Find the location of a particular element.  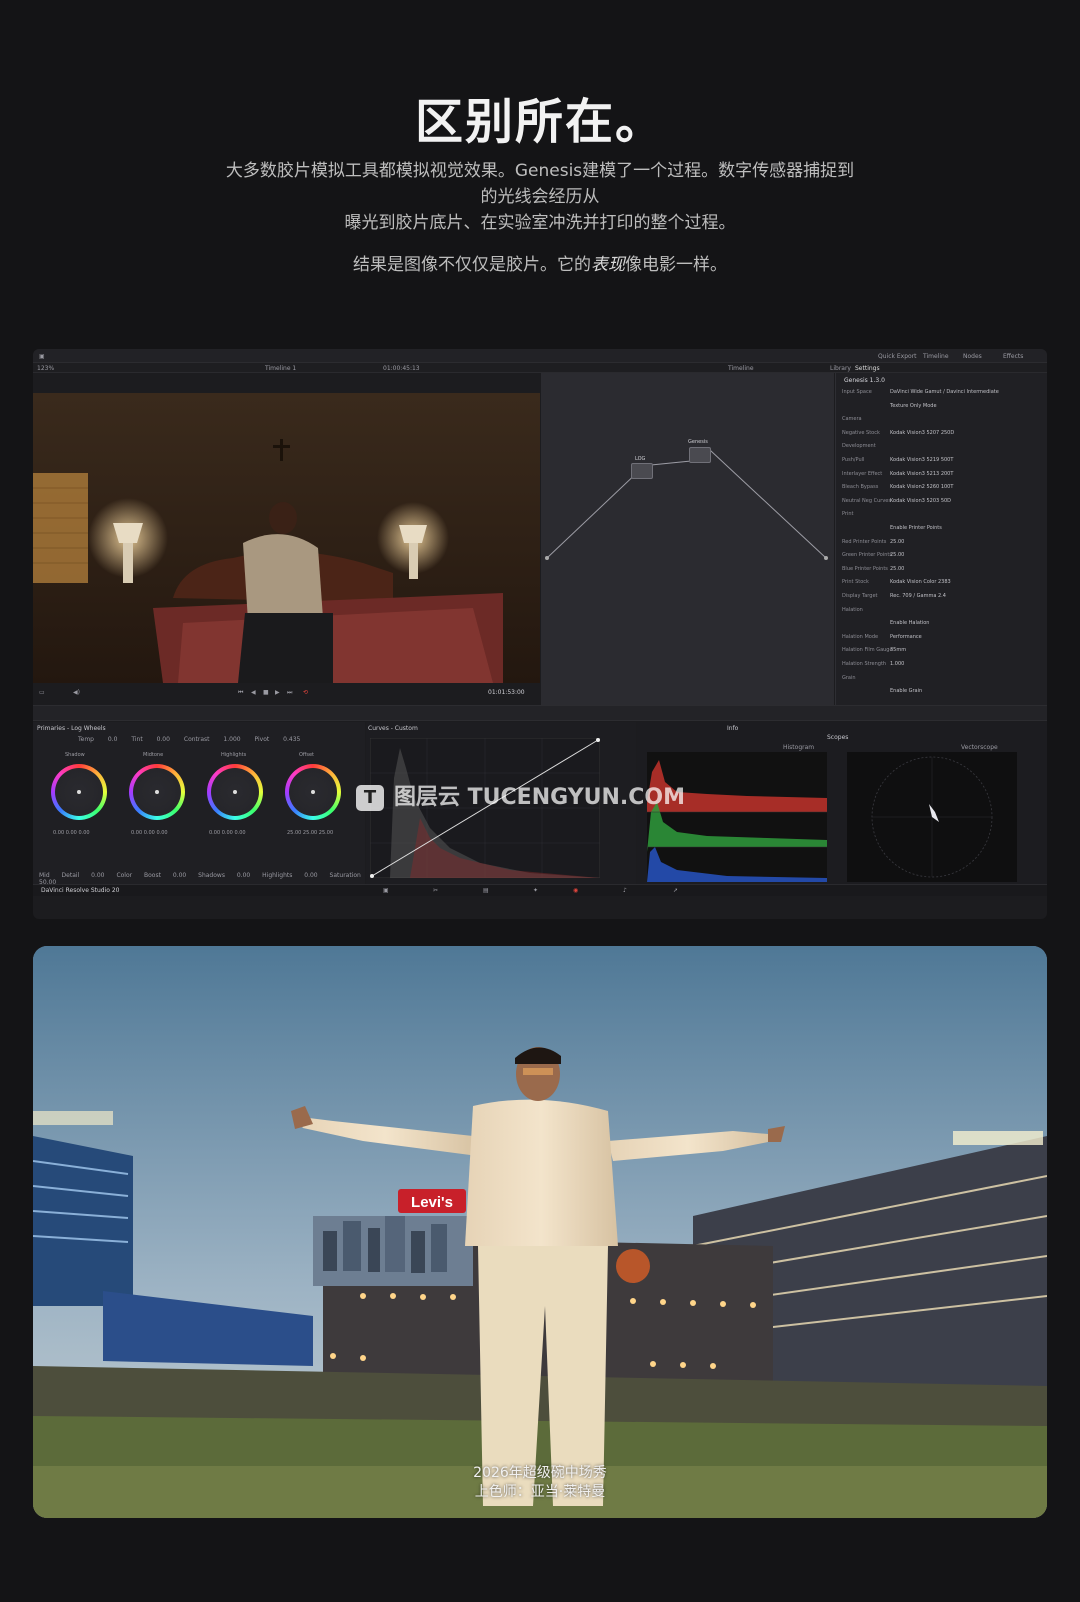

settings-row: Enable Printer Points is located at coordinates (942, 529).